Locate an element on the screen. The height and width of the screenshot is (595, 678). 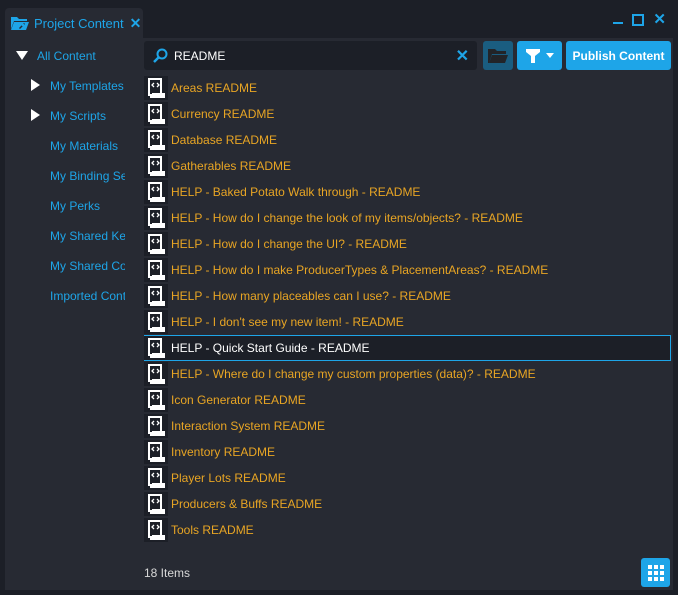
expanded-arrow-icon is located at coordinates (22, 56).